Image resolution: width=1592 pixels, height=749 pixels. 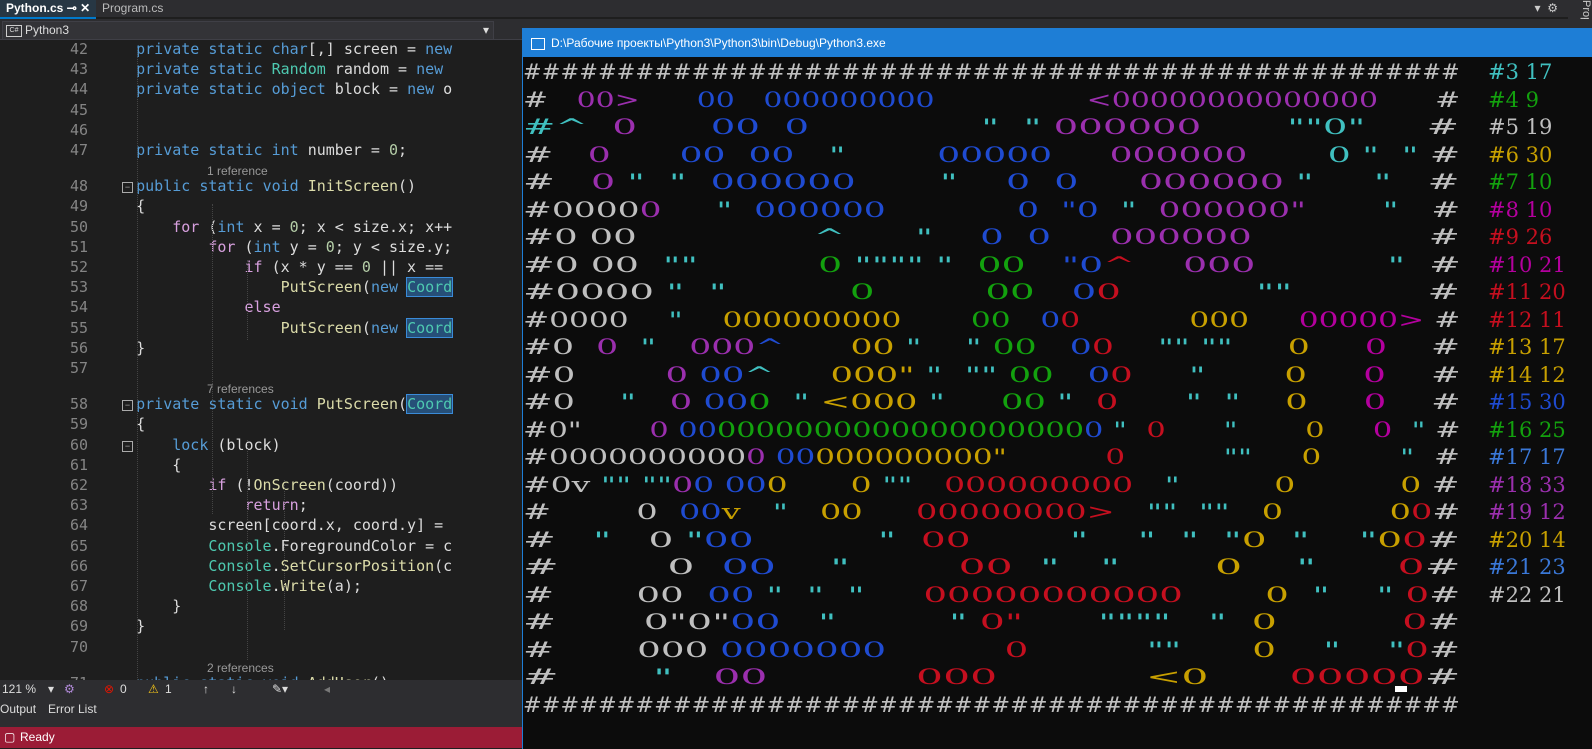 I want to click on code-line: private static object block = new o, so click(x=276, y=89).